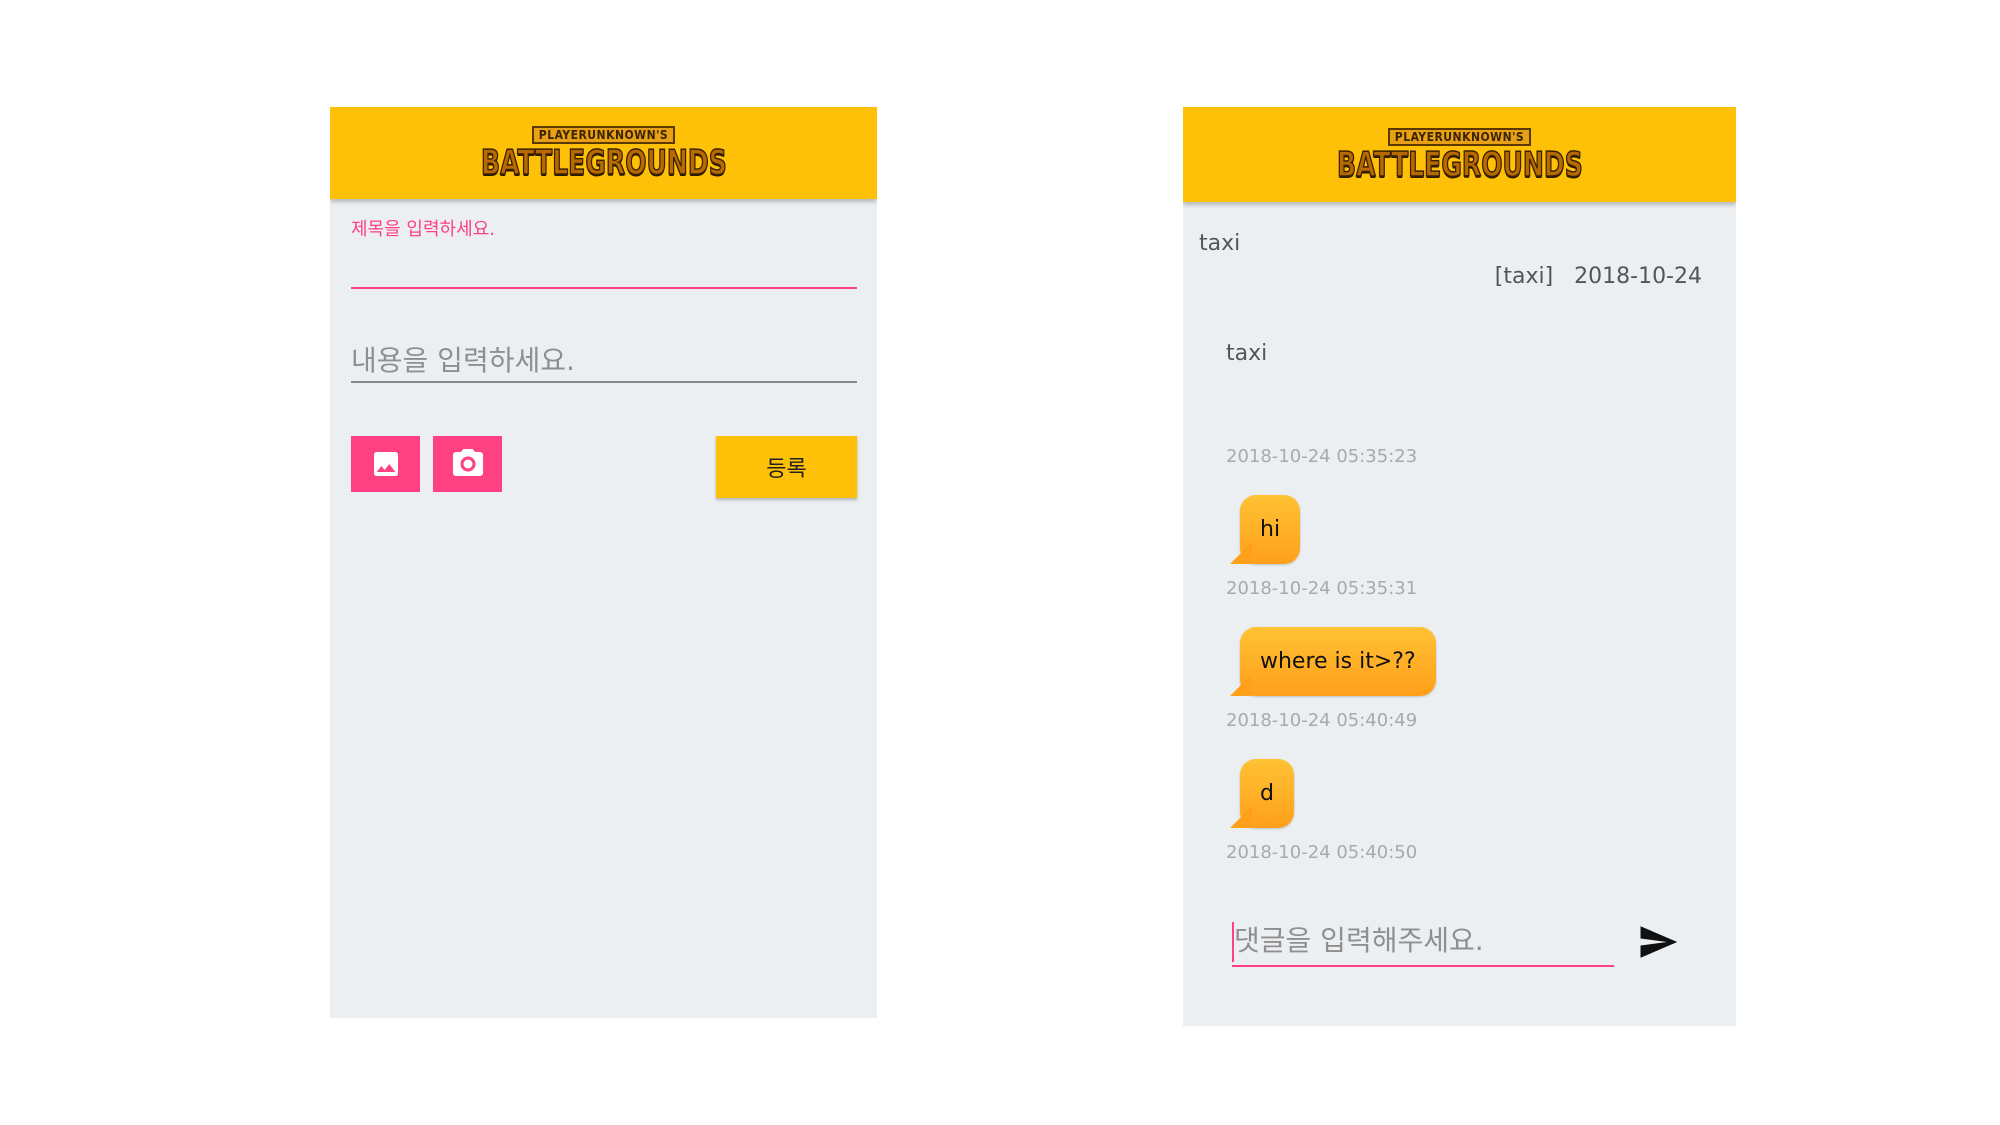  What do you see at coordinates (423, 229) in the screenshot?
I see `title-floating-label: 제목을 입력하세요.` at bounding box center [423, 229].